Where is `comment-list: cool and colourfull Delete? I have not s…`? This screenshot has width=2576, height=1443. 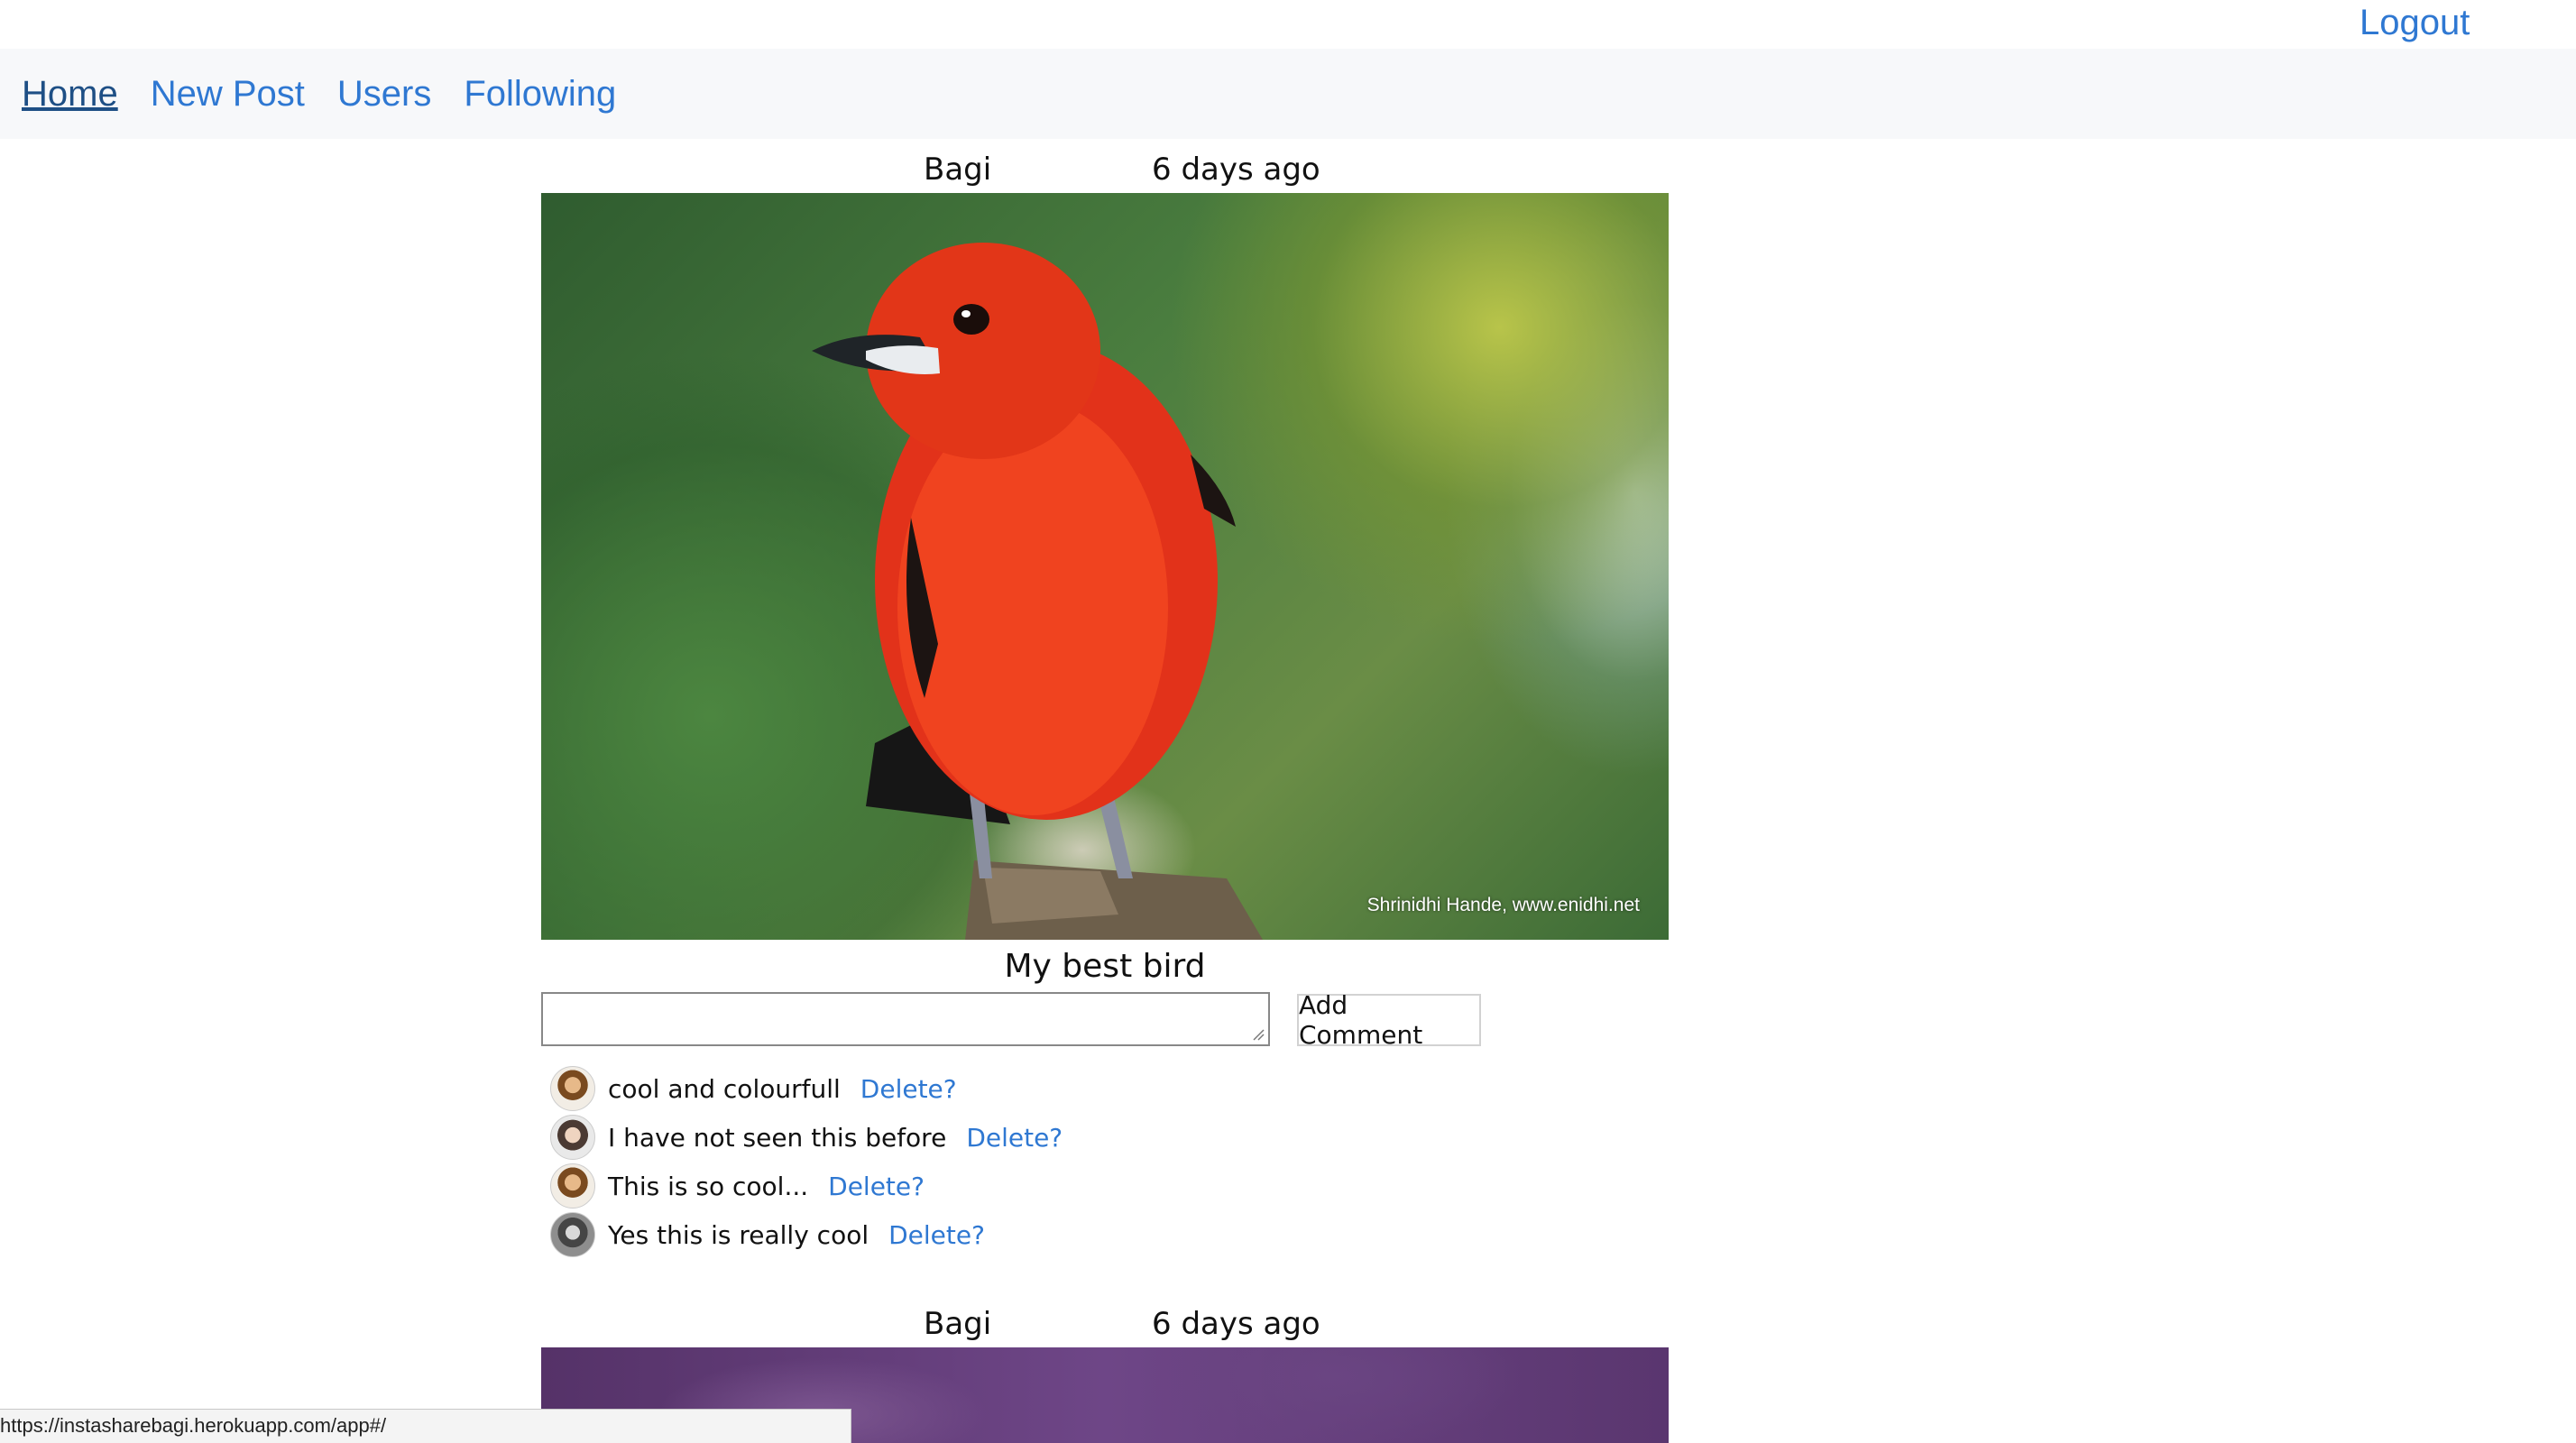 comment-list: cool and colourfull Delete? I have not s… is located at coordinates (806, 1161).